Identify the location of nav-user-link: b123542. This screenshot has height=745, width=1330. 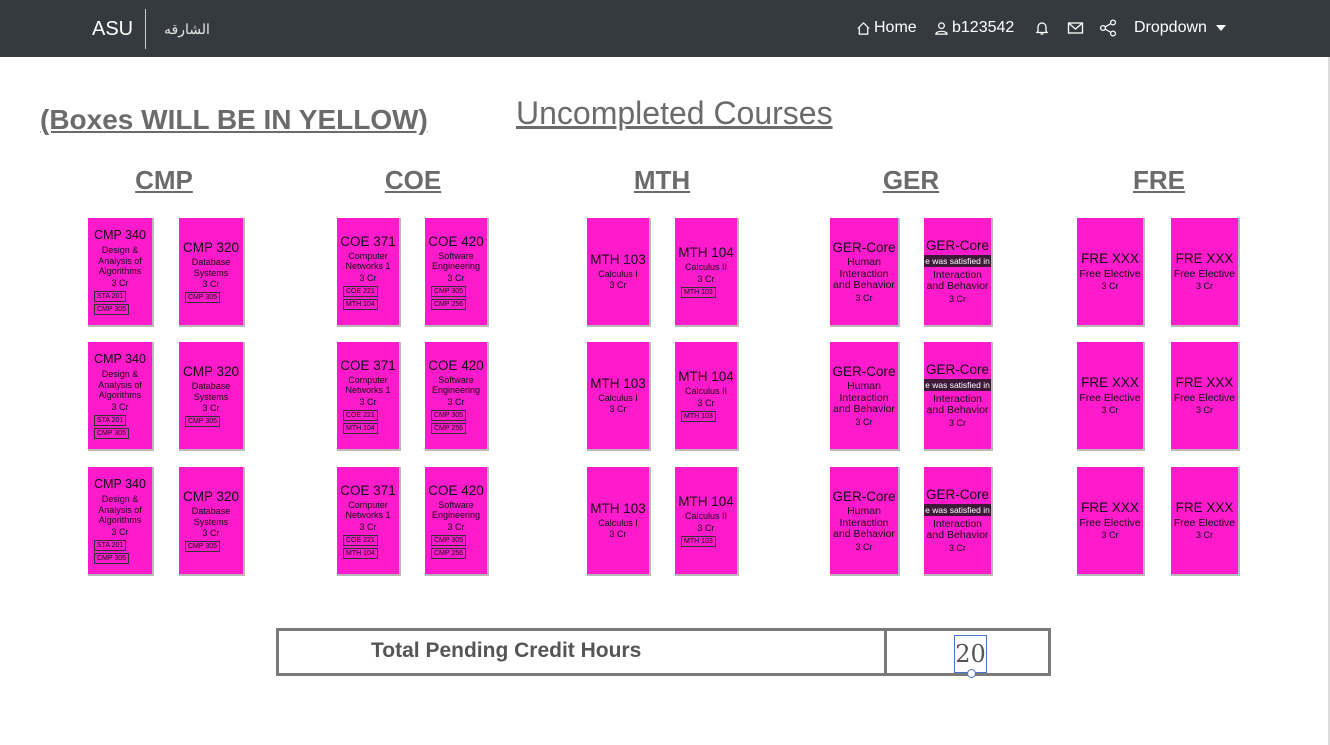
(974, 28).